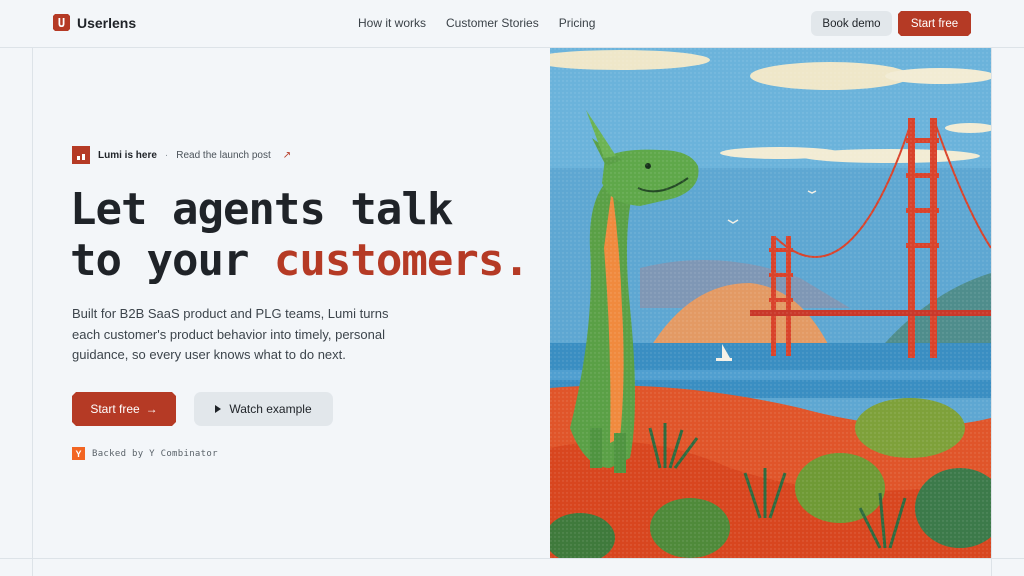  Describe the element at coordinates (401, 260) in the screenshot. I see `headline-accent: customers.` at that location.